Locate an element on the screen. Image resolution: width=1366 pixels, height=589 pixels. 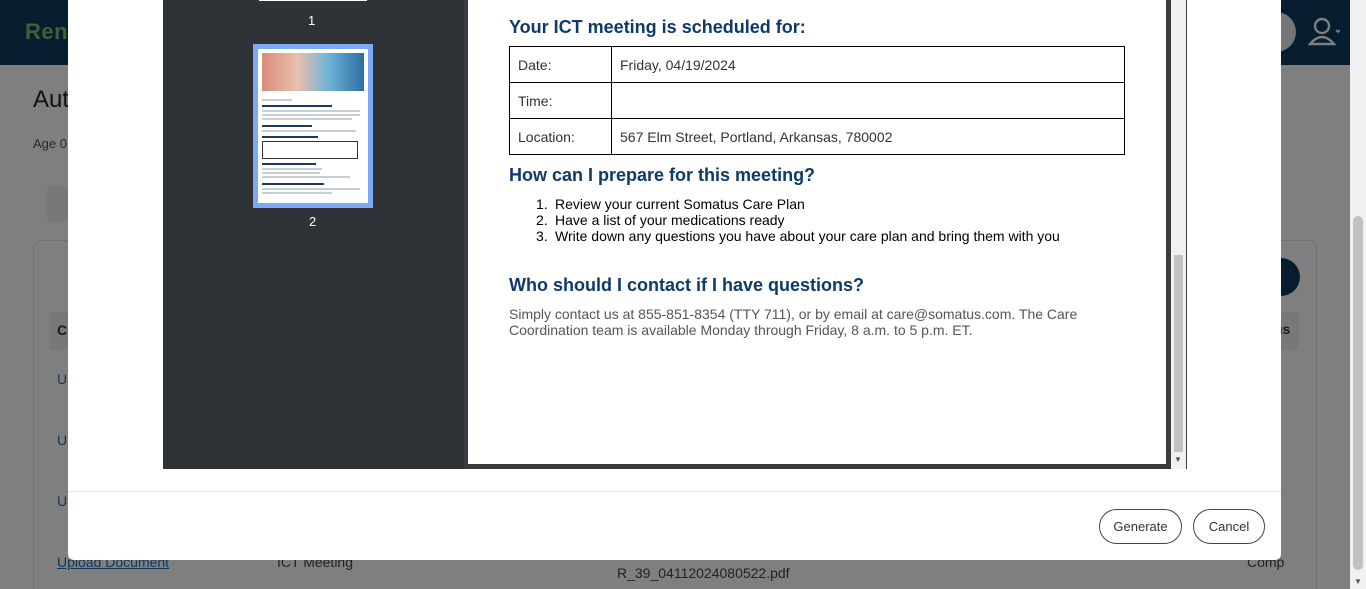
page-scrollbar: ▼ is located at coordinates (1358, 294).